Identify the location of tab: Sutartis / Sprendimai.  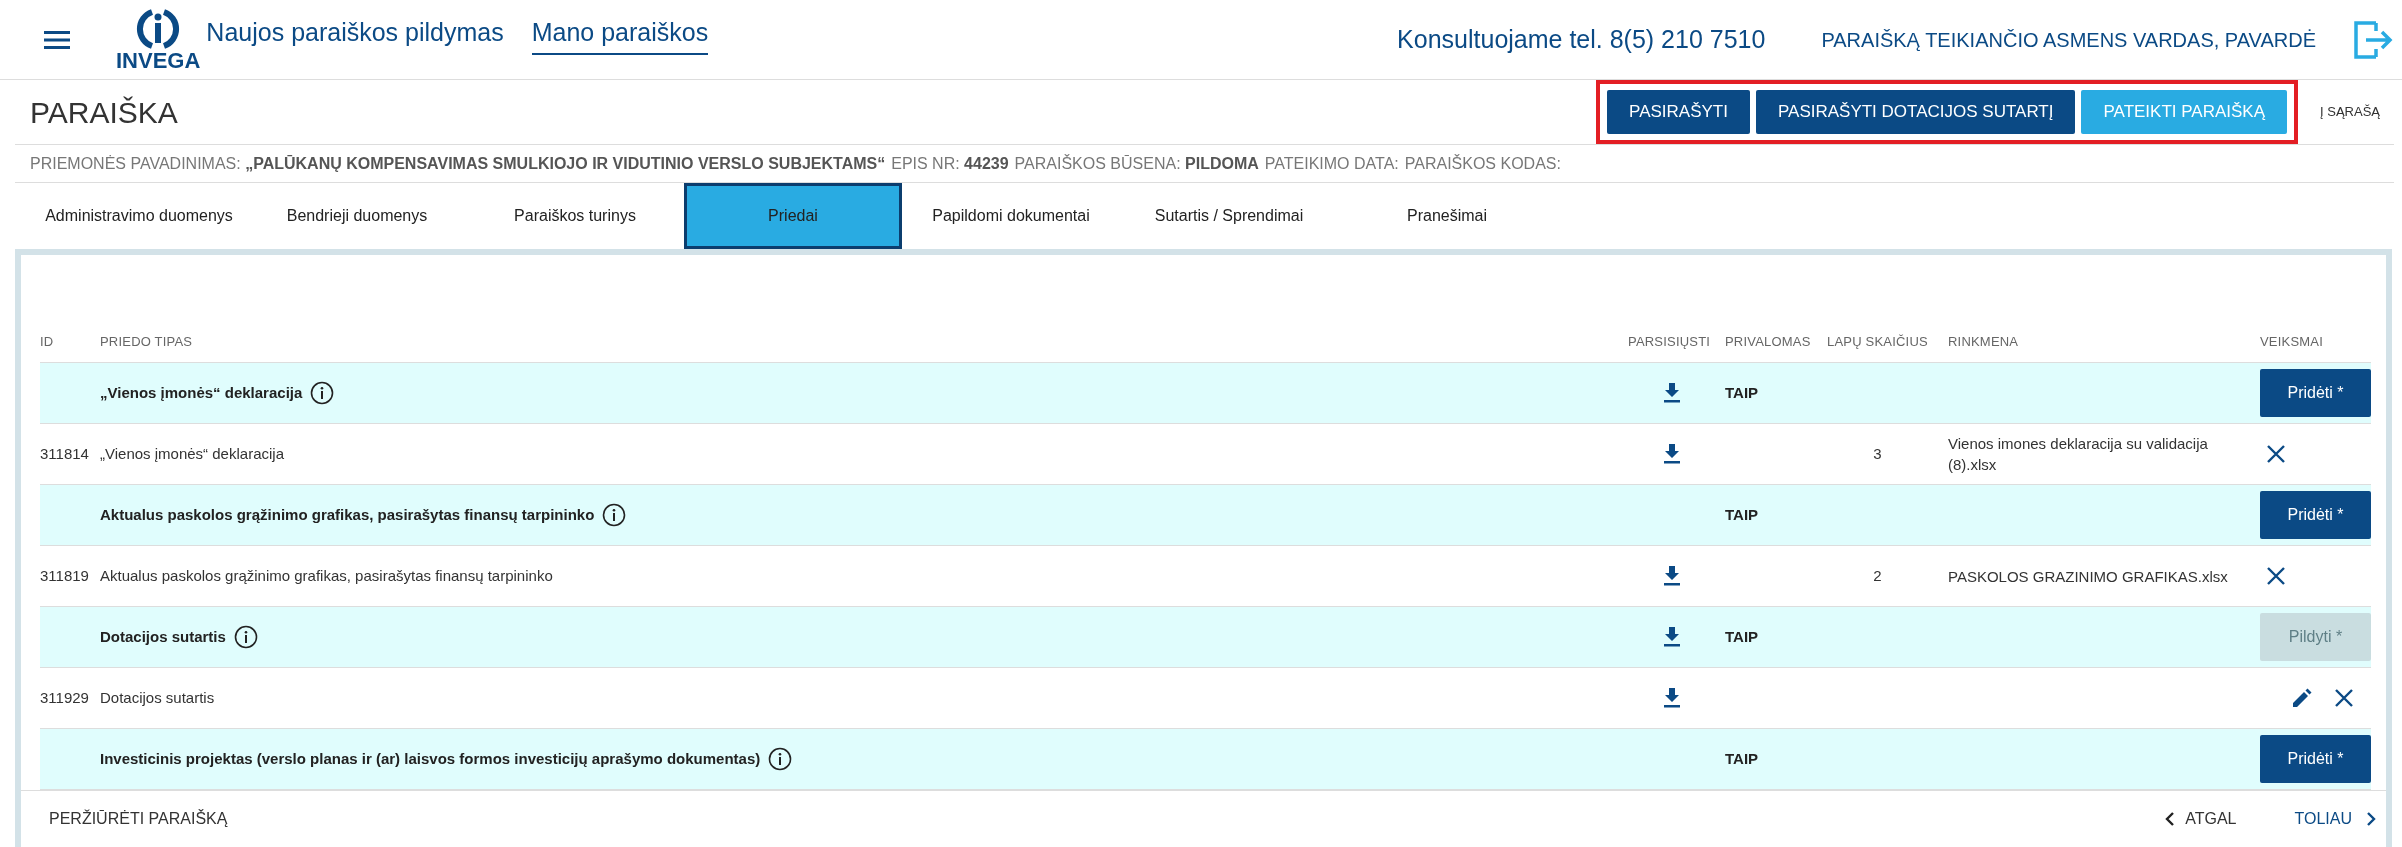
(1229, 216).